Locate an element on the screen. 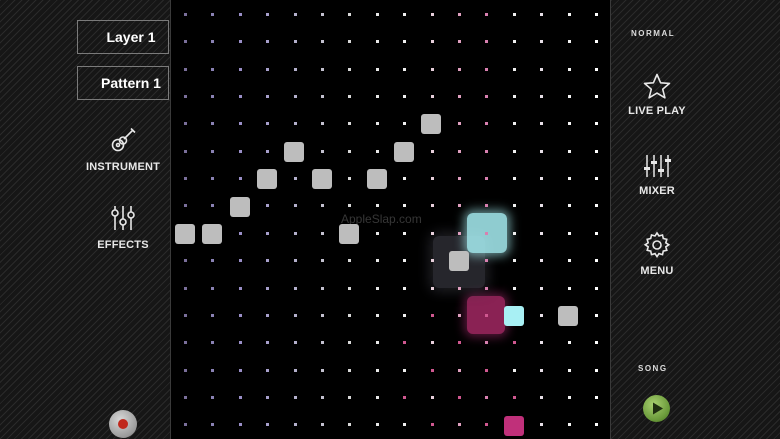 The width and height of the screenshot is (780, 439). menu-button: MENU is located at coordinates (657, 254).